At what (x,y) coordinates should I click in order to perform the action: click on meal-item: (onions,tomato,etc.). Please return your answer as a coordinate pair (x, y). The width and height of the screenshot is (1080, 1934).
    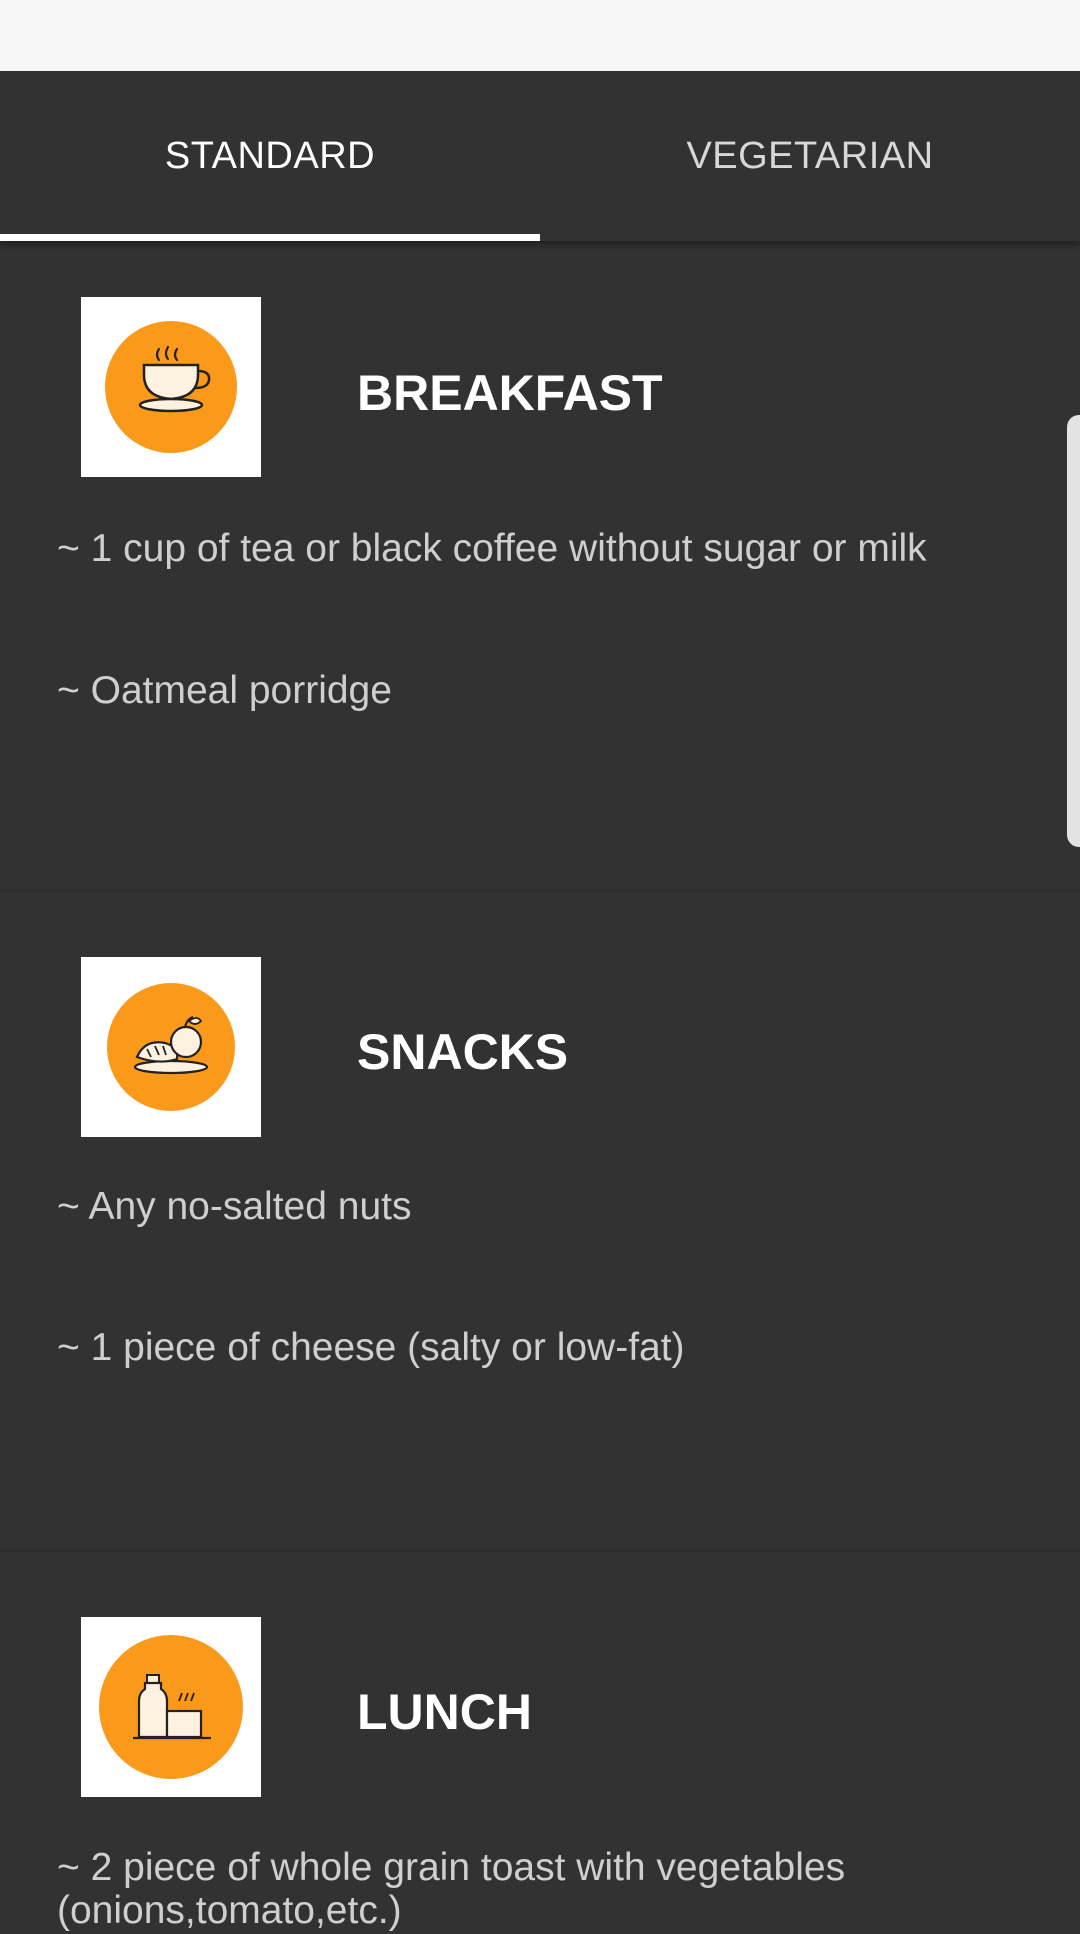
    Looking at the image, I should click on (229, 1910).